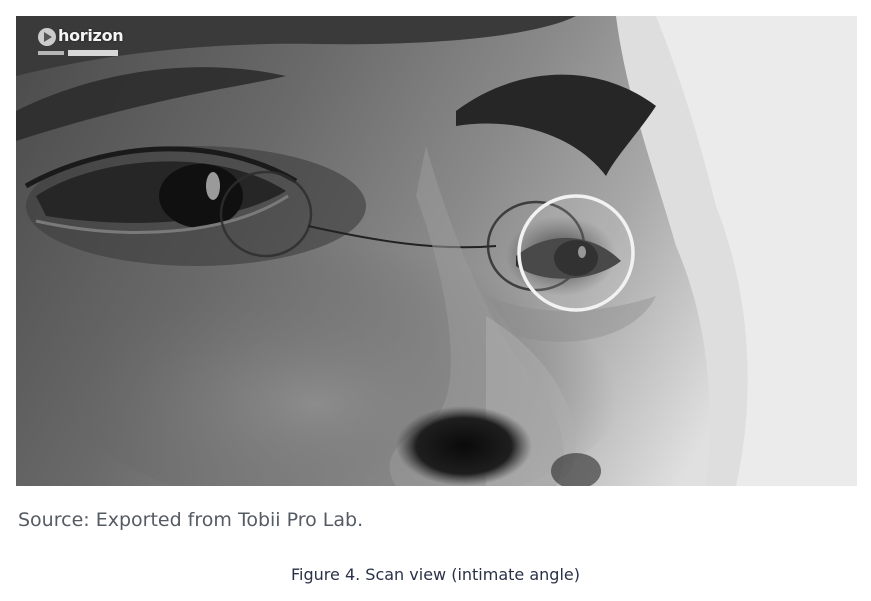  I want to click on gaze-fixation-overlay, so click(576, 253).